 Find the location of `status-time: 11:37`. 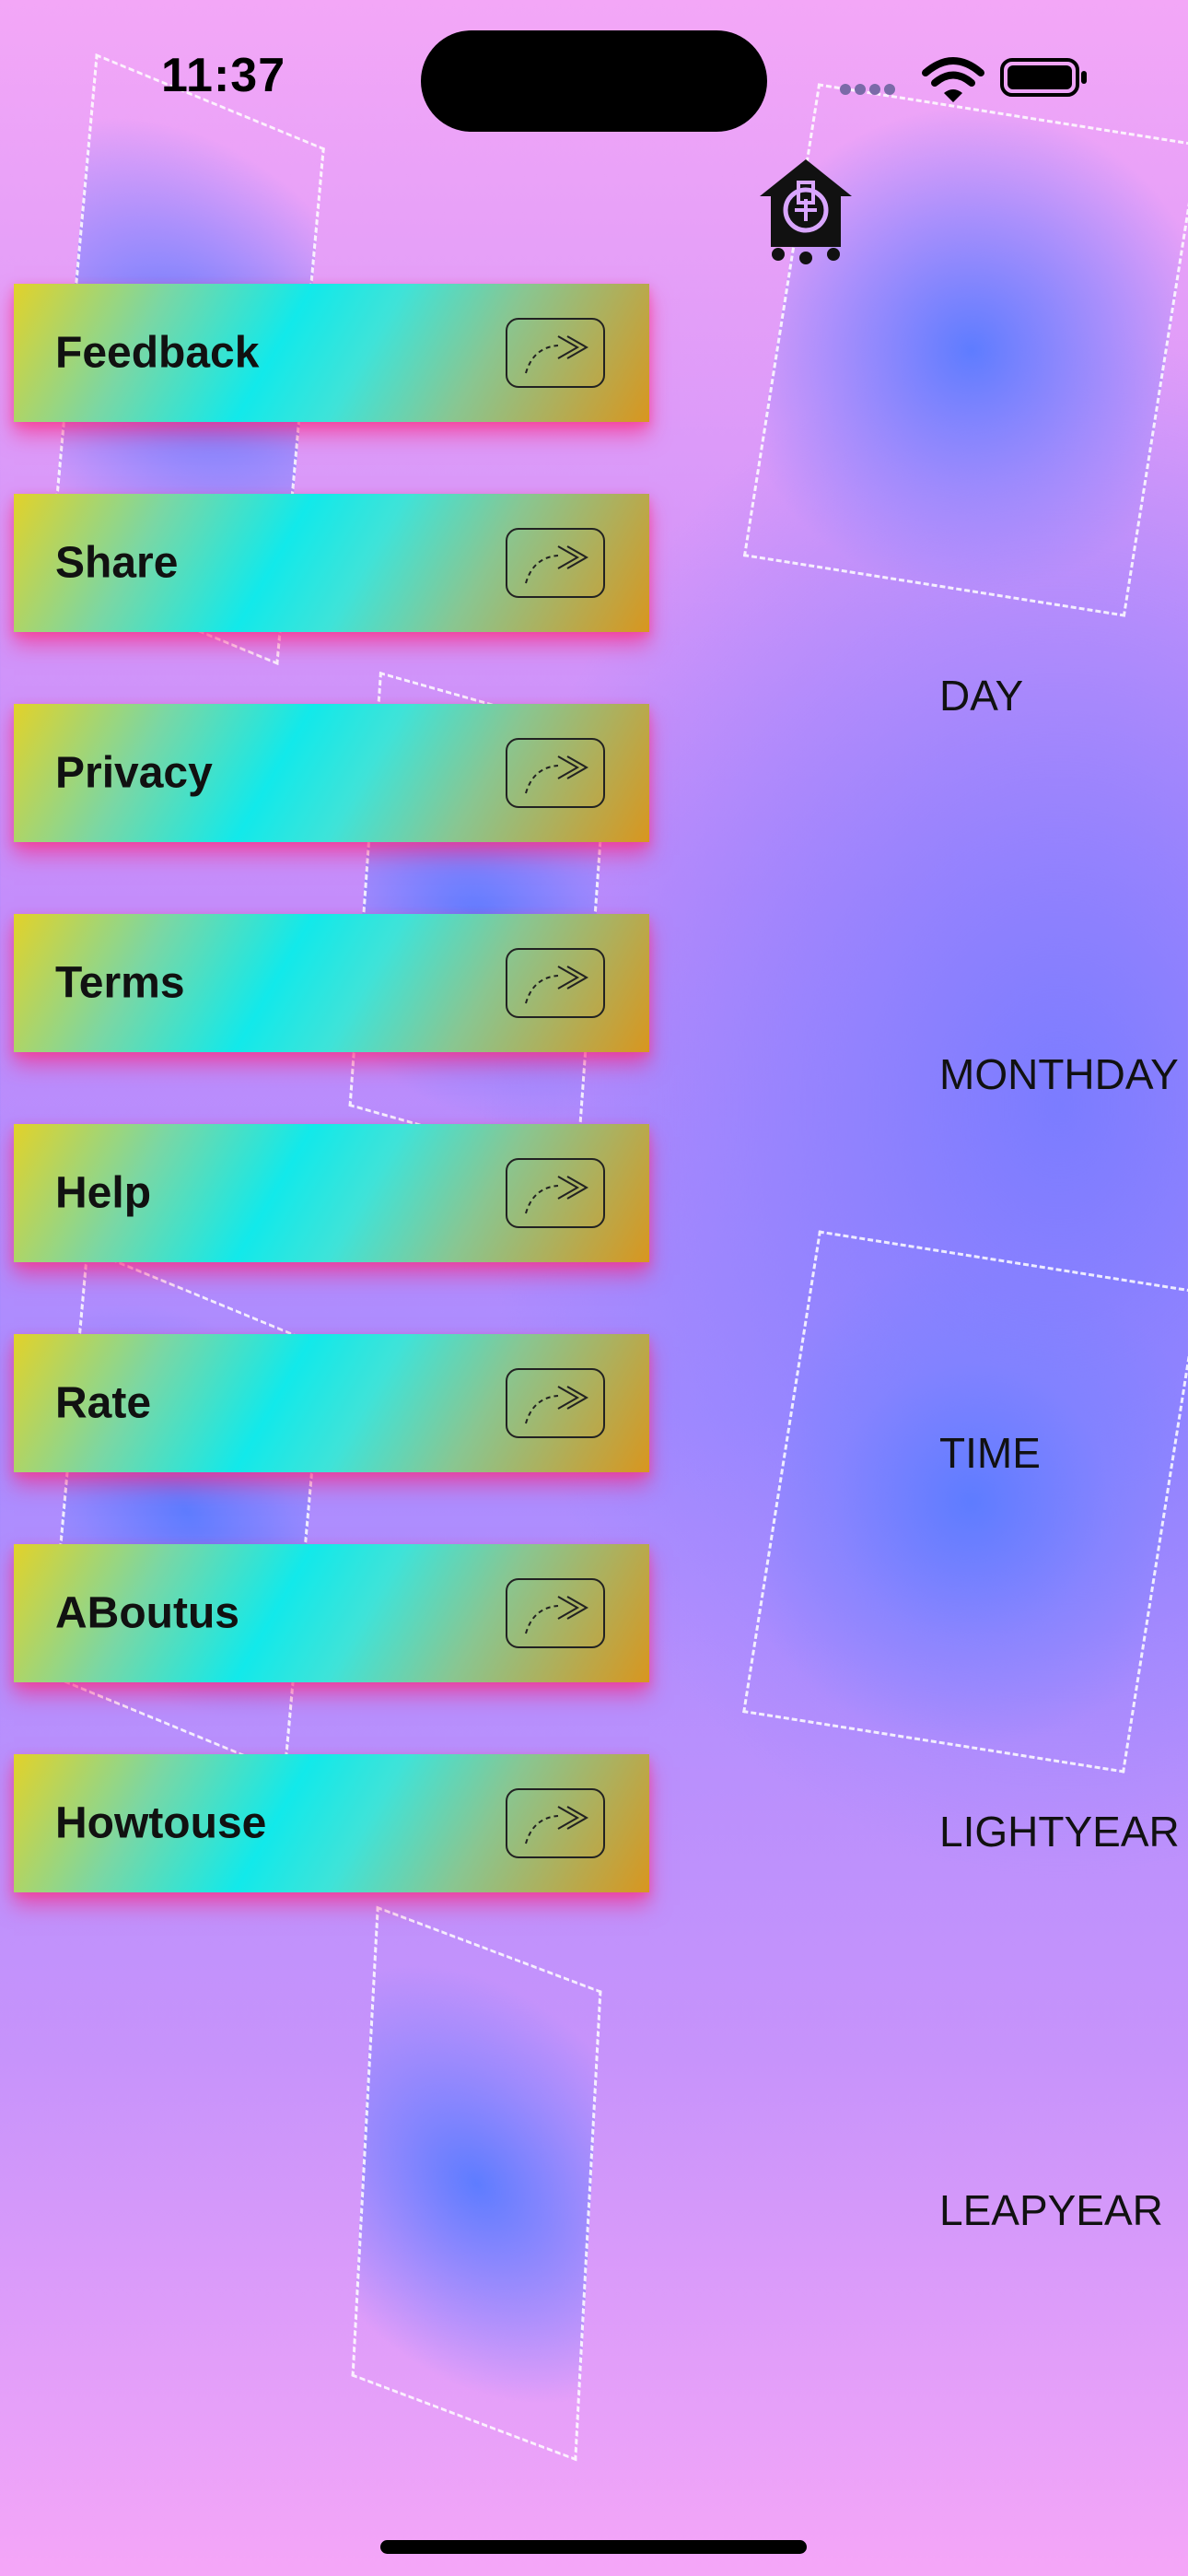

status-time: 11:37 is located at coordinates (223, 75).